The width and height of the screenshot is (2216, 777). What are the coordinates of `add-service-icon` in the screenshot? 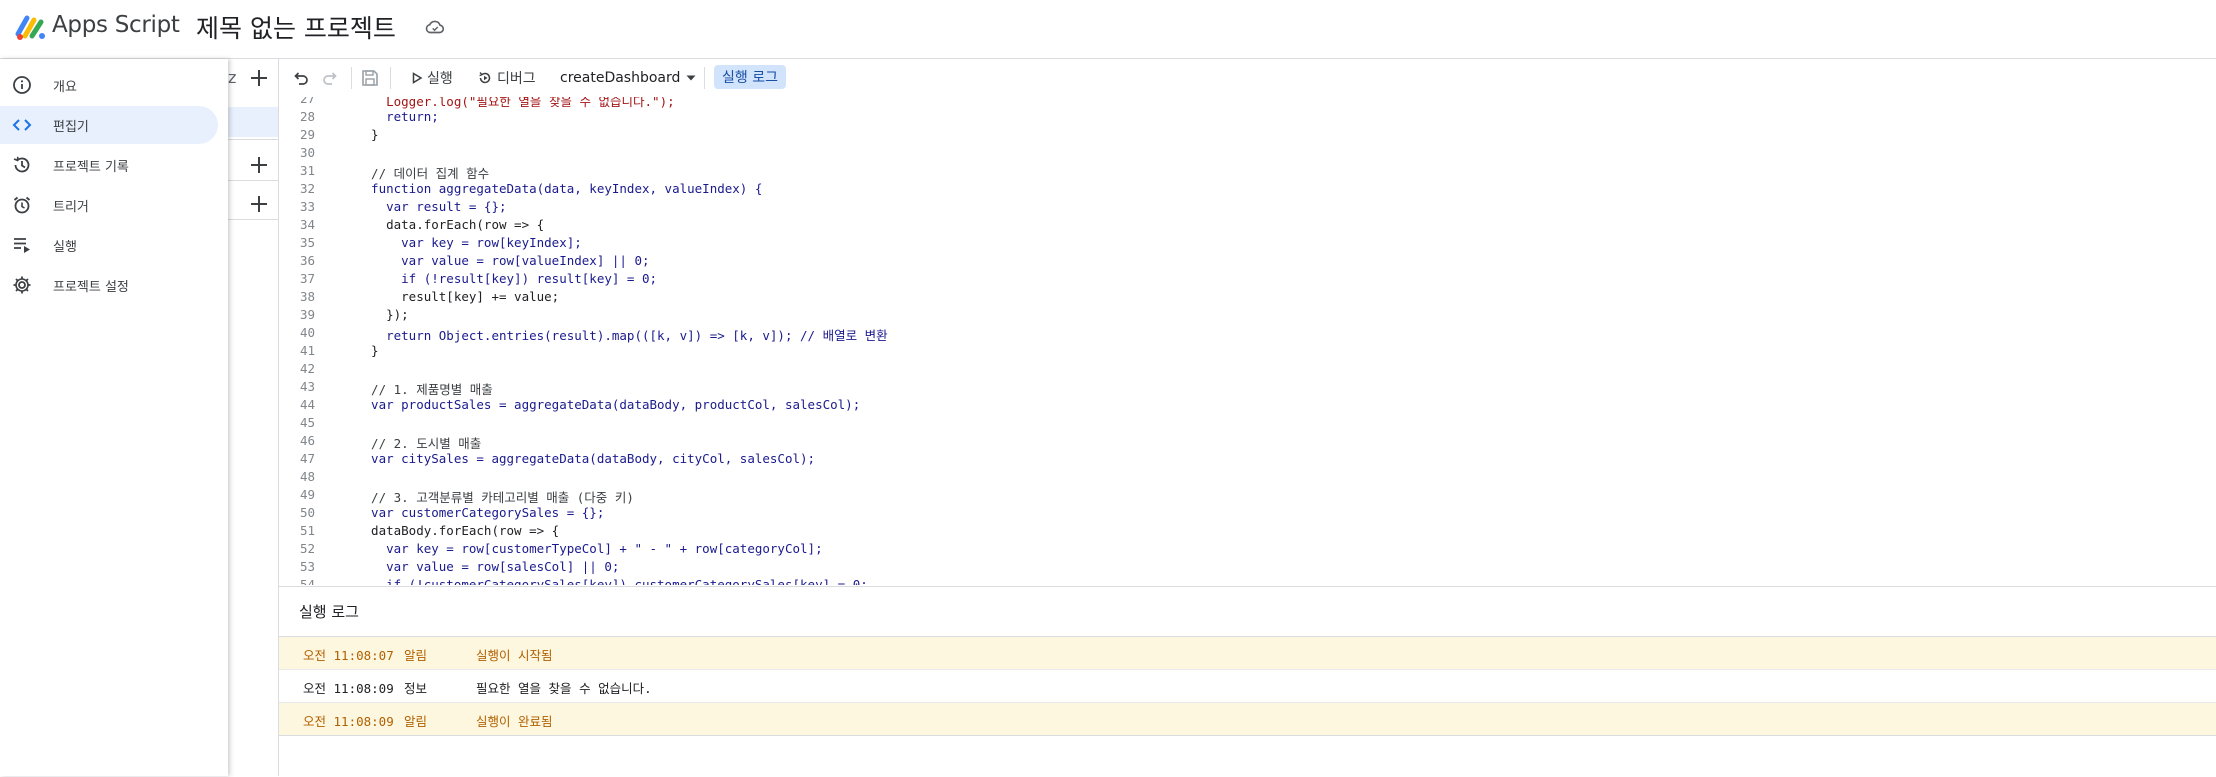 It's located at (259, 204).